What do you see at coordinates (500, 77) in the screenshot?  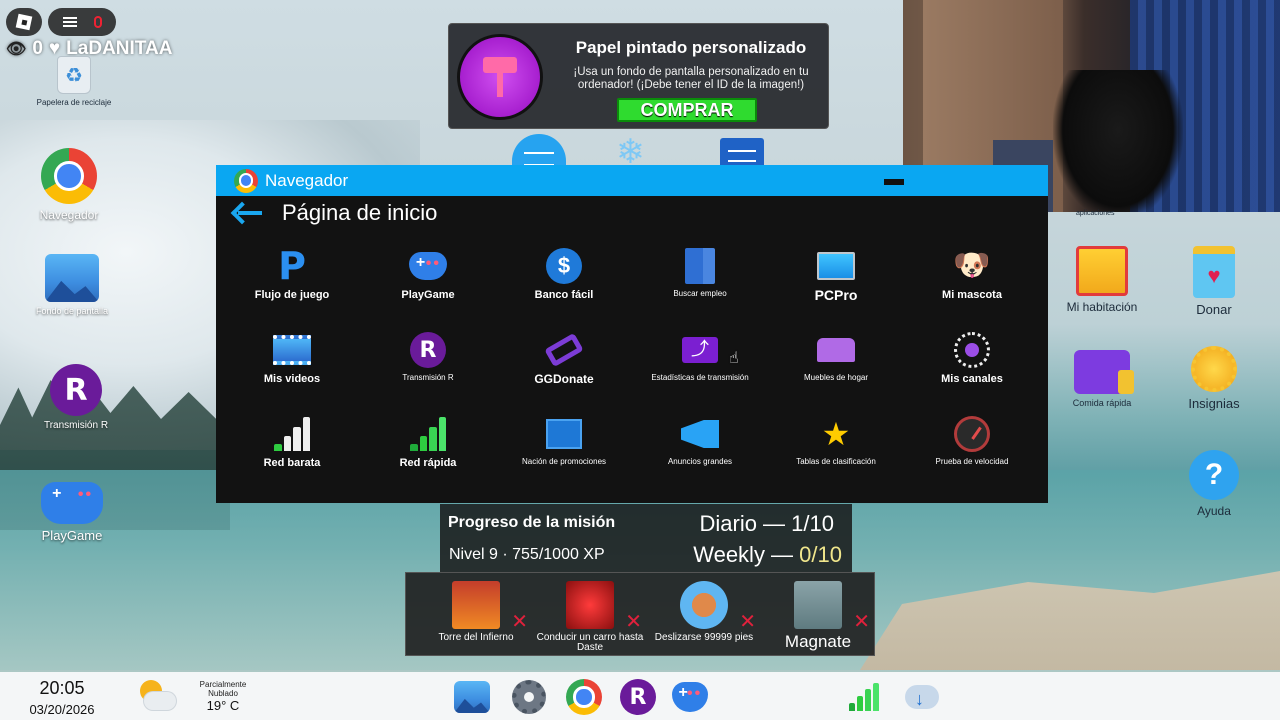 I see `paint-roller-icon` at bounding box center [500, 77].